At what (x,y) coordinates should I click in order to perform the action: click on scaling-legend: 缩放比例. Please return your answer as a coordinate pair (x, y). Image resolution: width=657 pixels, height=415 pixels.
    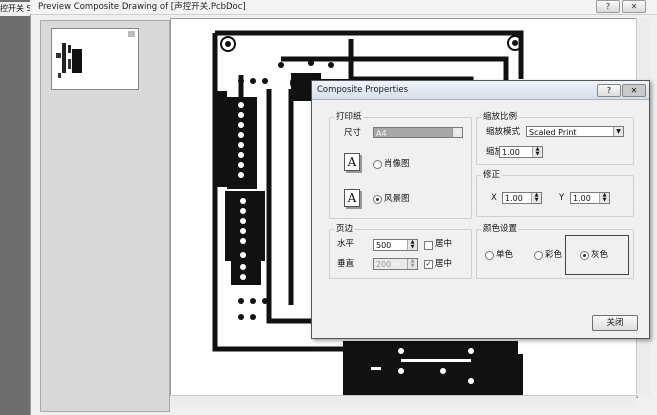
    Looking at the image, I should click on (500, 117).